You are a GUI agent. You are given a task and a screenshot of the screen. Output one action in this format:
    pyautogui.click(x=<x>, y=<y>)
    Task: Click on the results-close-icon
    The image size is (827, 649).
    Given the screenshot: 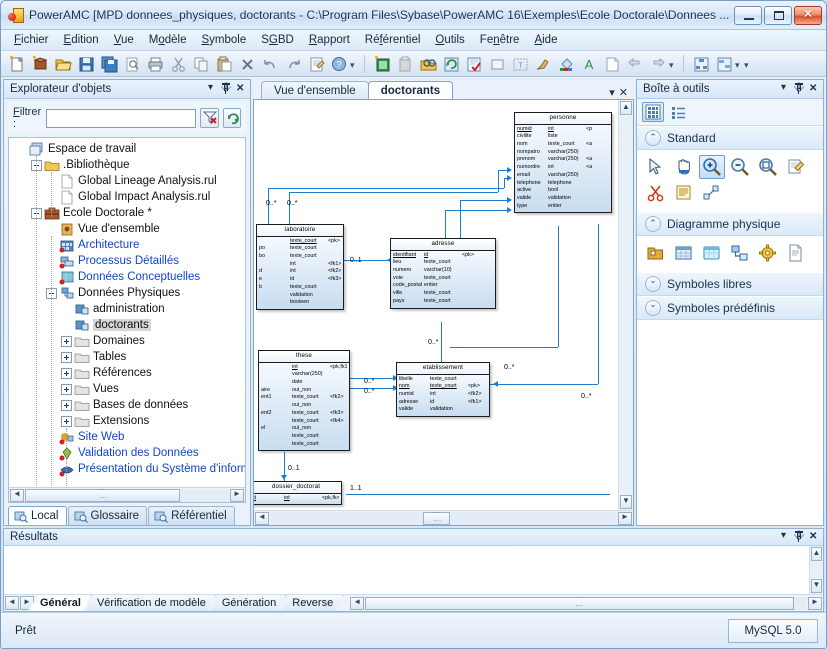 What is the action you would take?
    pyautogui.click(x=813, y=537)
    